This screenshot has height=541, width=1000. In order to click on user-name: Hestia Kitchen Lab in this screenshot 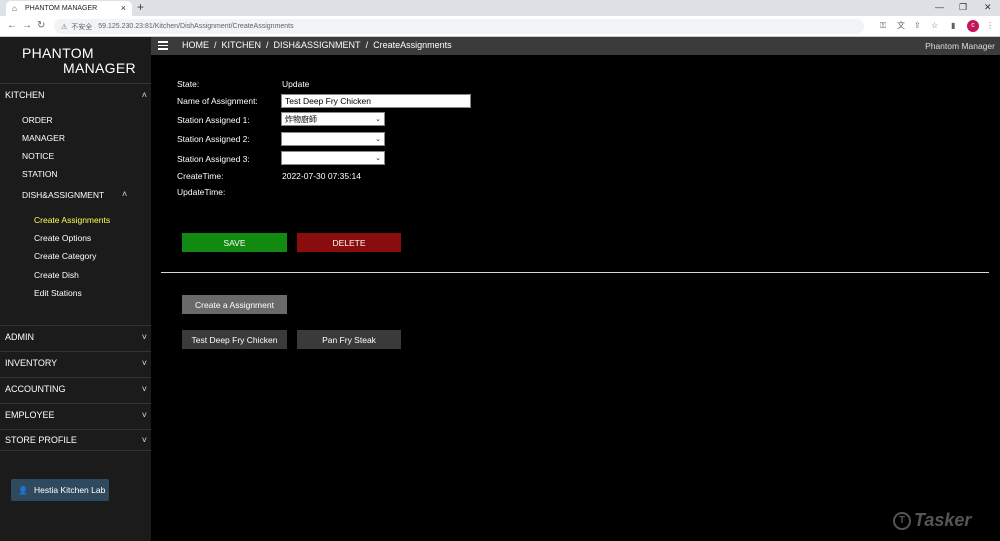, I will do `click(69, 490)`.